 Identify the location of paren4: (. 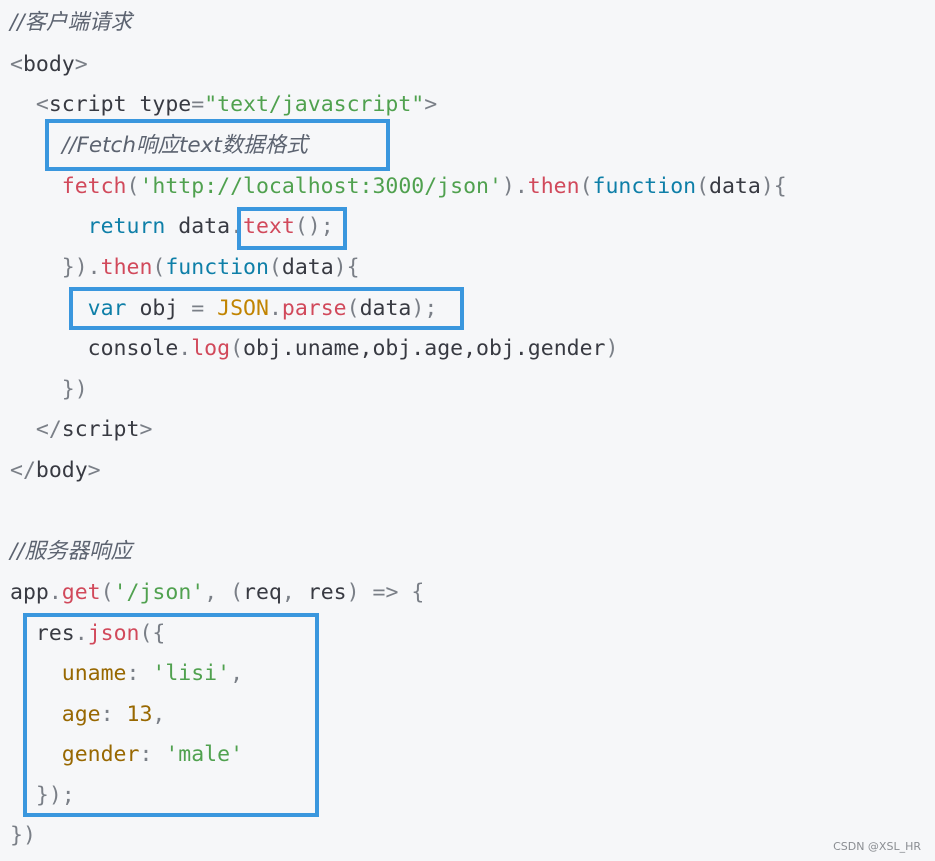
(703, 186).